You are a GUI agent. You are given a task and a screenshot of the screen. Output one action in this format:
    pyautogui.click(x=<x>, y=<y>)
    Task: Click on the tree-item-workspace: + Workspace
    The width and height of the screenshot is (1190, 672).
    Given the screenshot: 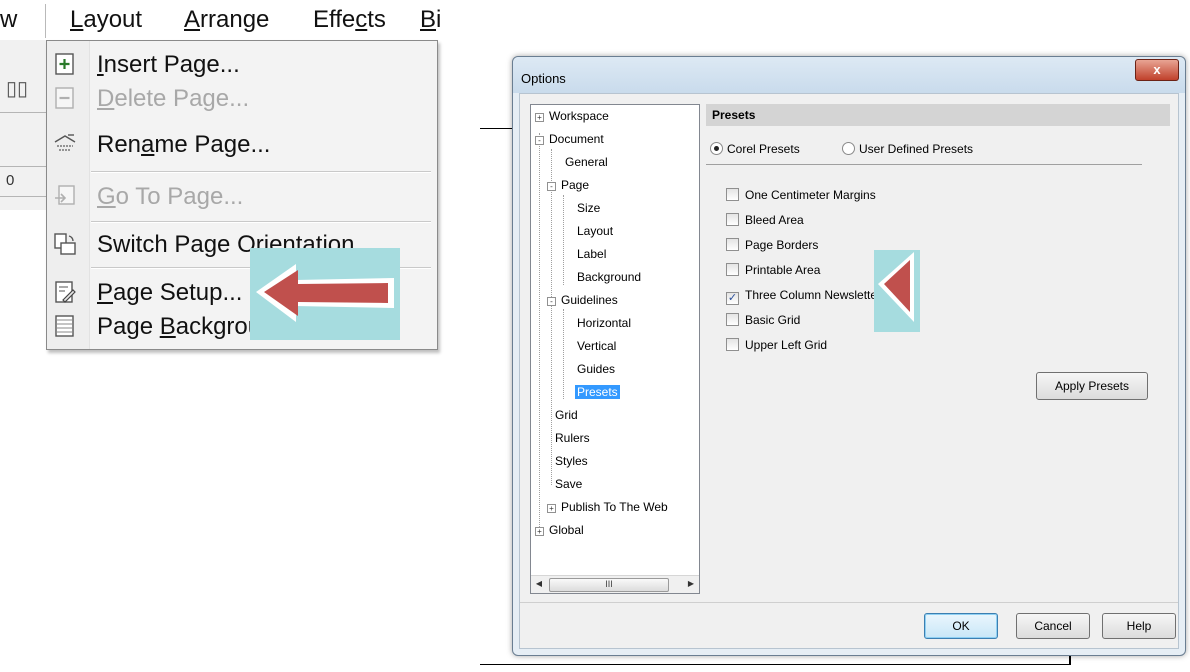 What is the action you would take?
    pyautogui.click(x=572, y=116)
    